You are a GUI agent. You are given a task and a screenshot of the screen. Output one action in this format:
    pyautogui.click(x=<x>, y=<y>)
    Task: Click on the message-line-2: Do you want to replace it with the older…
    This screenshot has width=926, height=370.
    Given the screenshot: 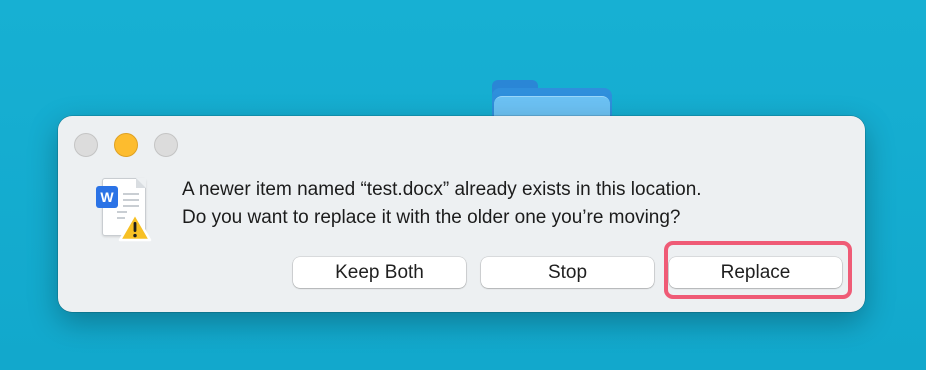 What is the action you would take?
    pyautogui.click(x=431, y=217)
    